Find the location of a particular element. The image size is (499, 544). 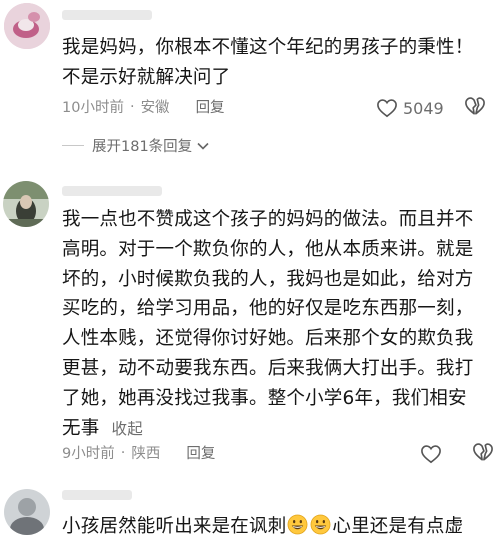

comment-3: 小孩居然能听出来是在讽刺 心里还是有点虚 is located at coordinates (249, 515).